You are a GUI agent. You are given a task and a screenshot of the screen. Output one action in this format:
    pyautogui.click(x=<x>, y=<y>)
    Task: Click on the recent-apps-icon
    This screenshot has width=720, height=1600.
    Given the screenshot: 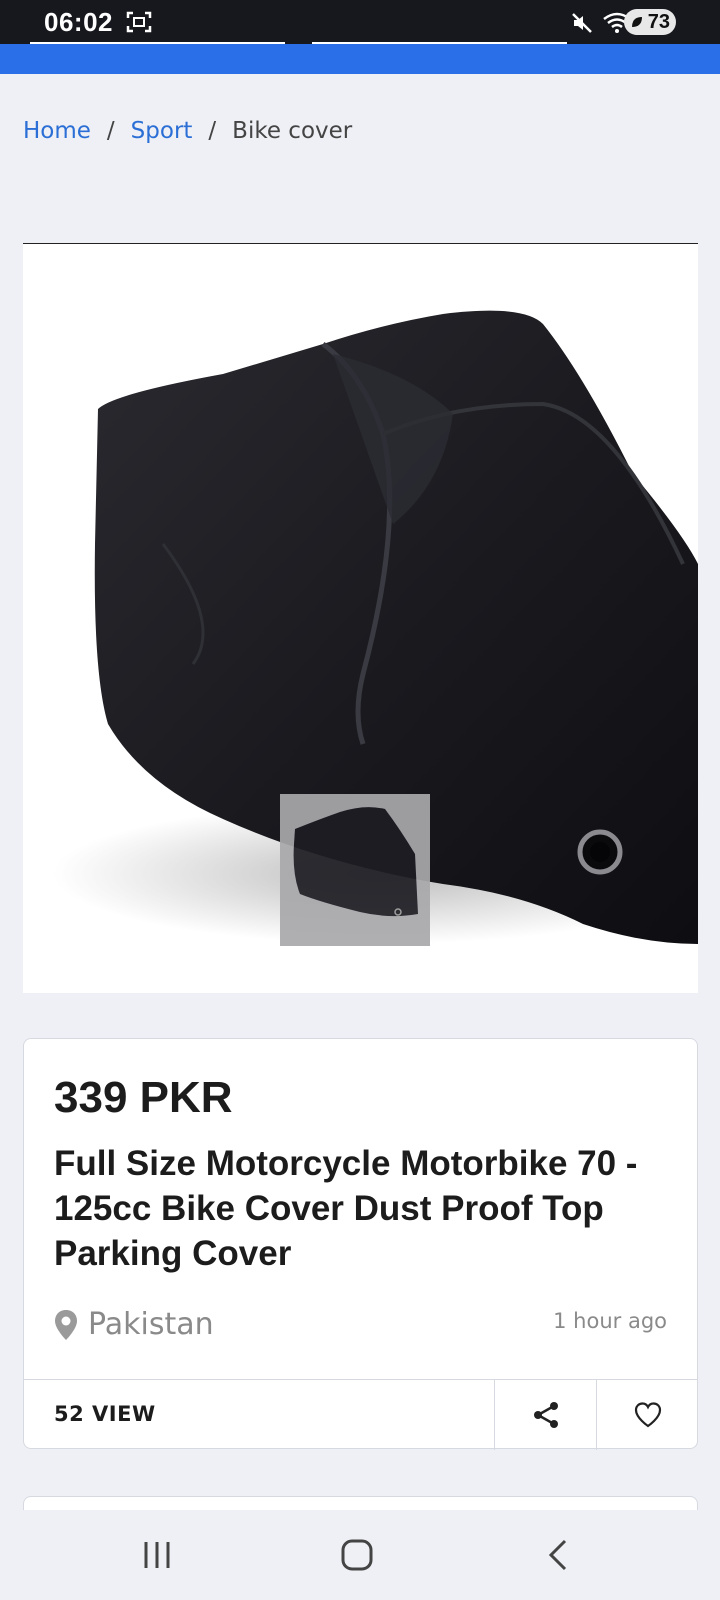 What is the action you would take?
    pyautogui.click(x=157, y=1555)
    